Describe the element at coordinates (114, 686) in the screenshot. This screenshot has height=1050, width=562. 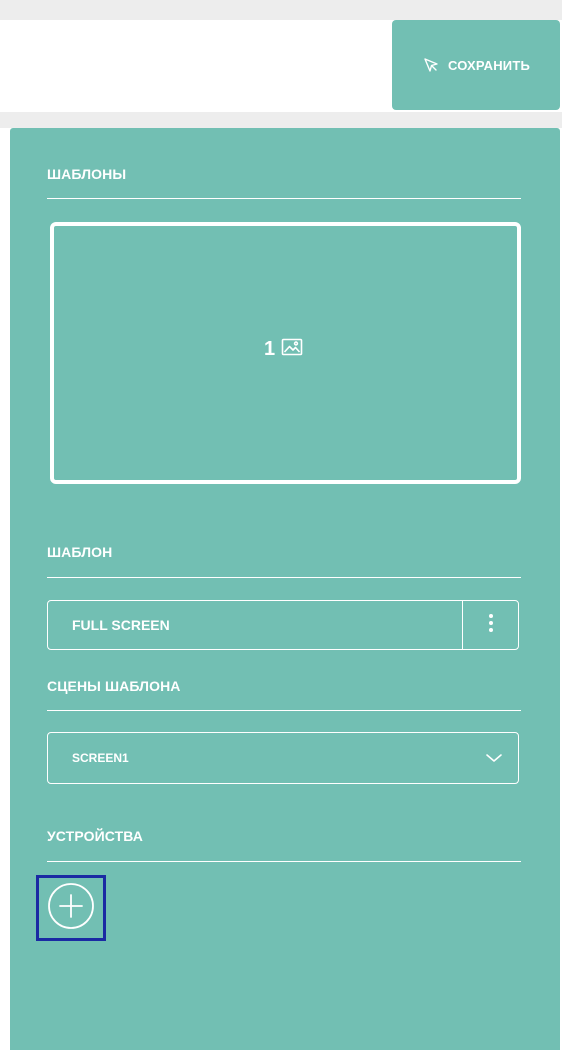
I see `scenes-section-title: СЦЕНЫ ШАБЛОНА` at that location.